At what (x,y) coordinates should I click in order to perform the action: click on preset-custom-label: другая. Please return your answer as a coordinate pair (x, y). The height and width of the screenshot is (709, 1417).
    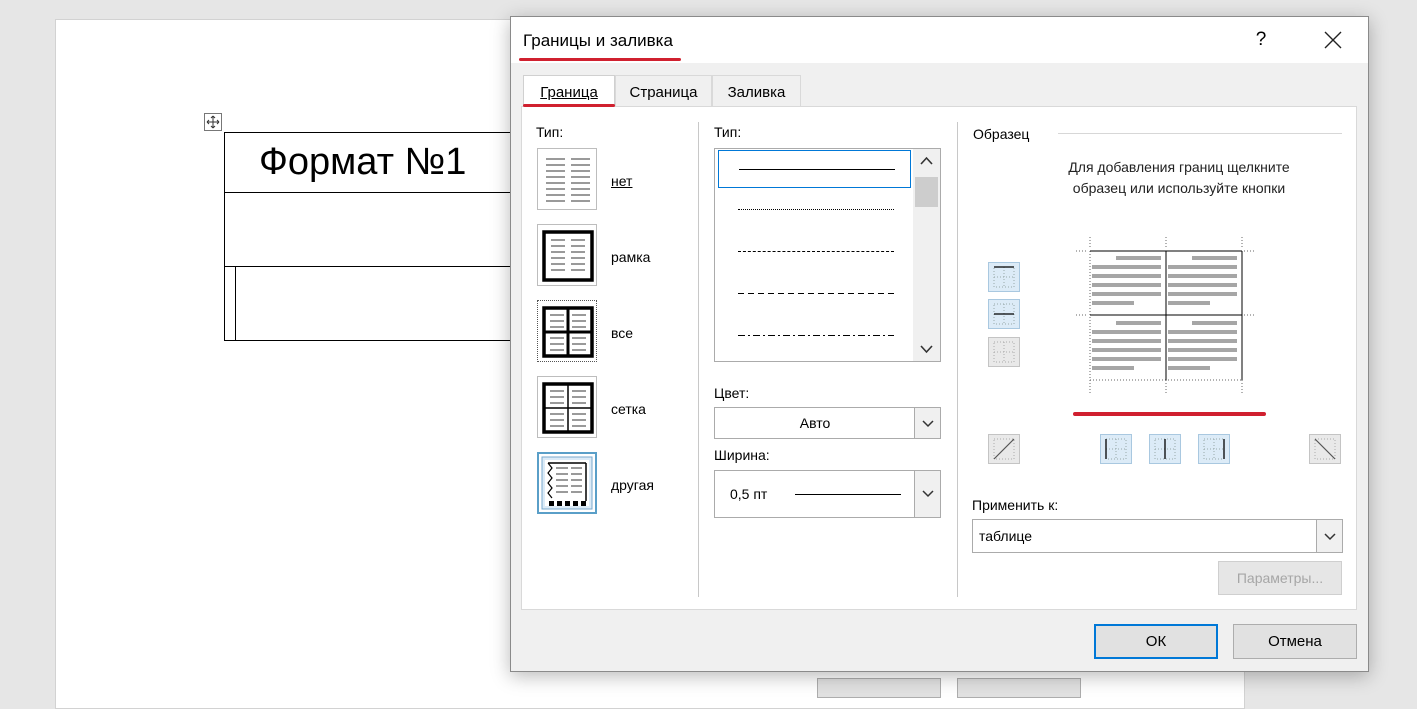
    Looking at the image, I should click on (632, 485).